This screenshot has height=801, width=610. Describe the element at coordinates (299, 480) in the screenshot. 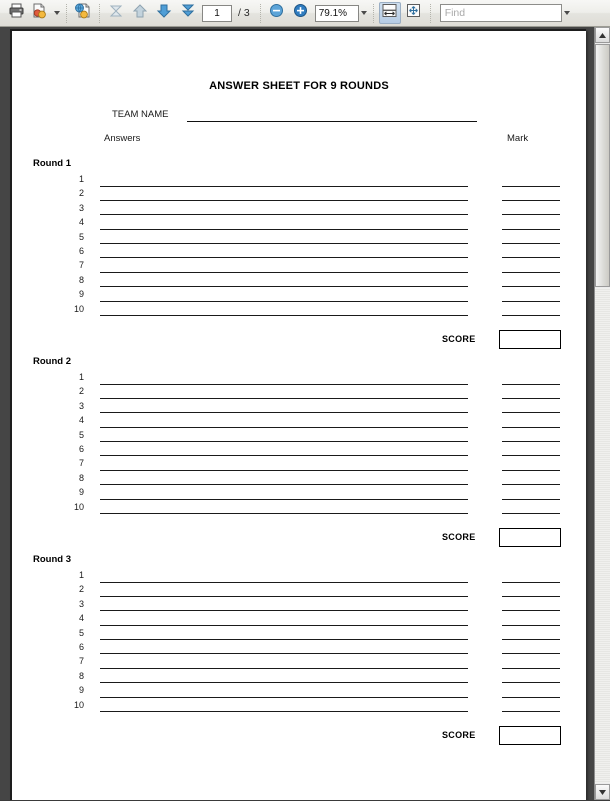

I see `answer-row: 8` at that location.